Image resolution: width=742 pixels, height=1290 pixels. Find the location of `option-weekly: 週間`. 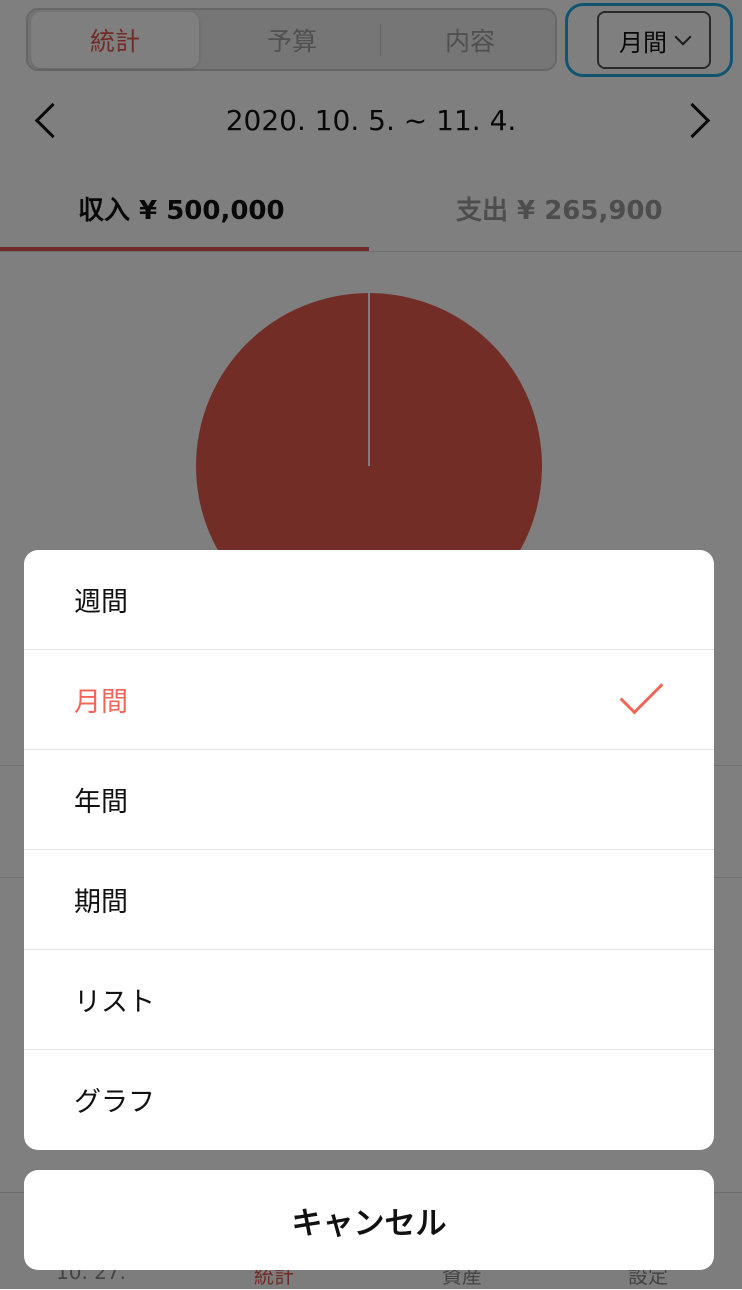

option-weekly: 週間 is located at coordinates (369, 599).